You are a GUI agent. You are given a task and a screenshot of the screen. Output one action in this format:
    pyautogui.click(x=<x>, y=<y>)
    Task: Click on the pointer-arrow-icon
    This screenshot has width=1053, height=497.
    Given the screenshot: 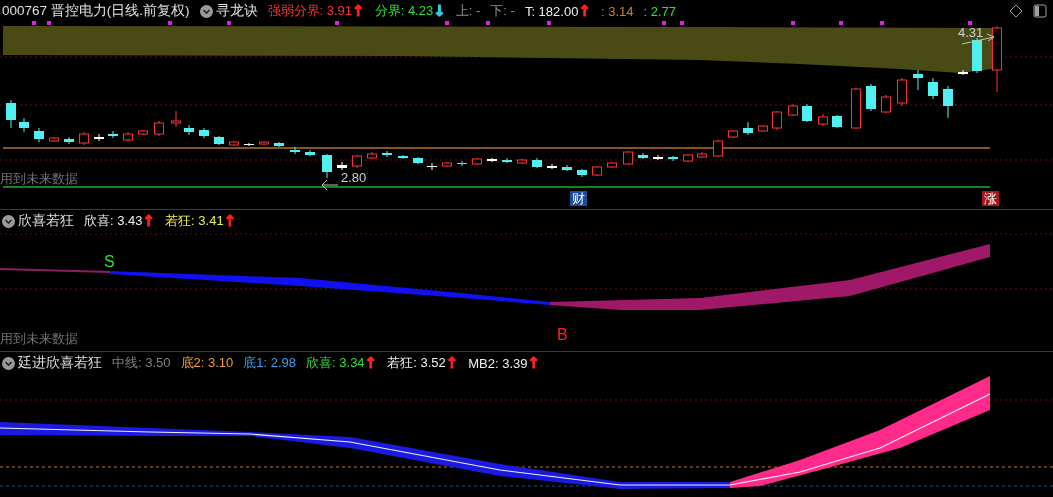 What is the action you would take?
    pyautogui.click(x=330, y=185)
    